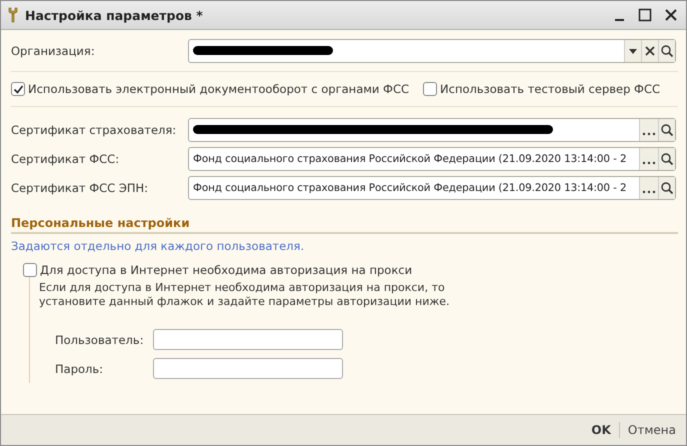  Describe the element at coordinates (53, 51) in the screenshot. I see `field-label: Организация:` at that location.